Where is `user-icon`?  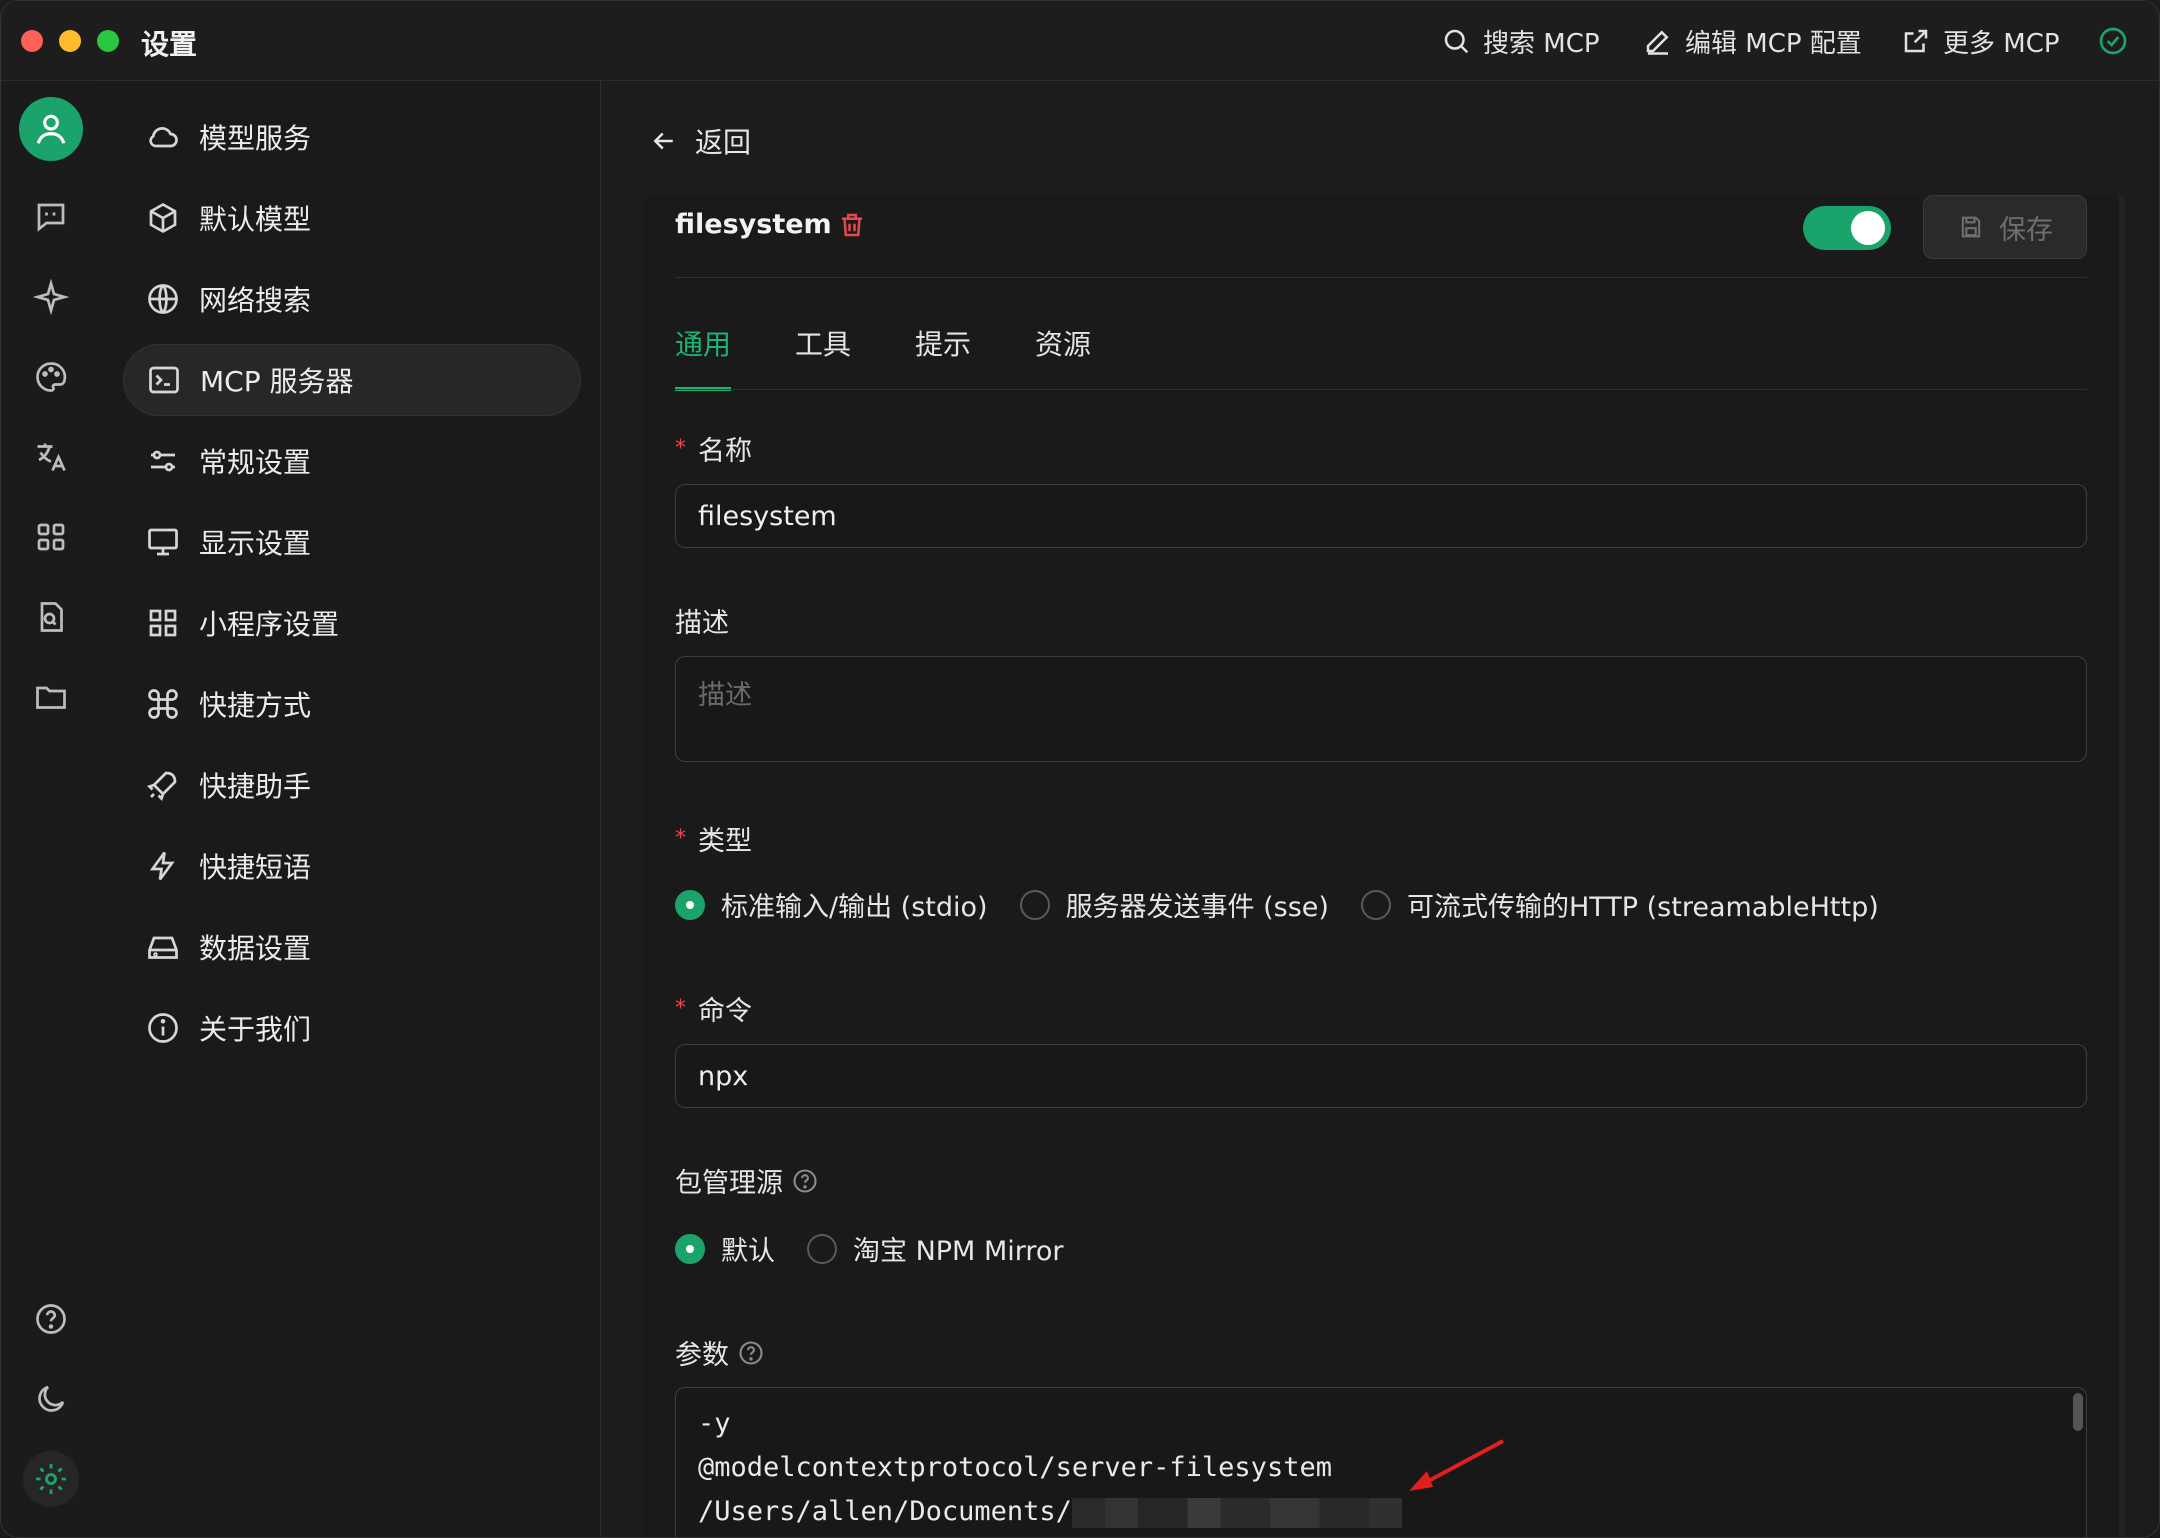
user-icon is located at coordinates (51, 129).